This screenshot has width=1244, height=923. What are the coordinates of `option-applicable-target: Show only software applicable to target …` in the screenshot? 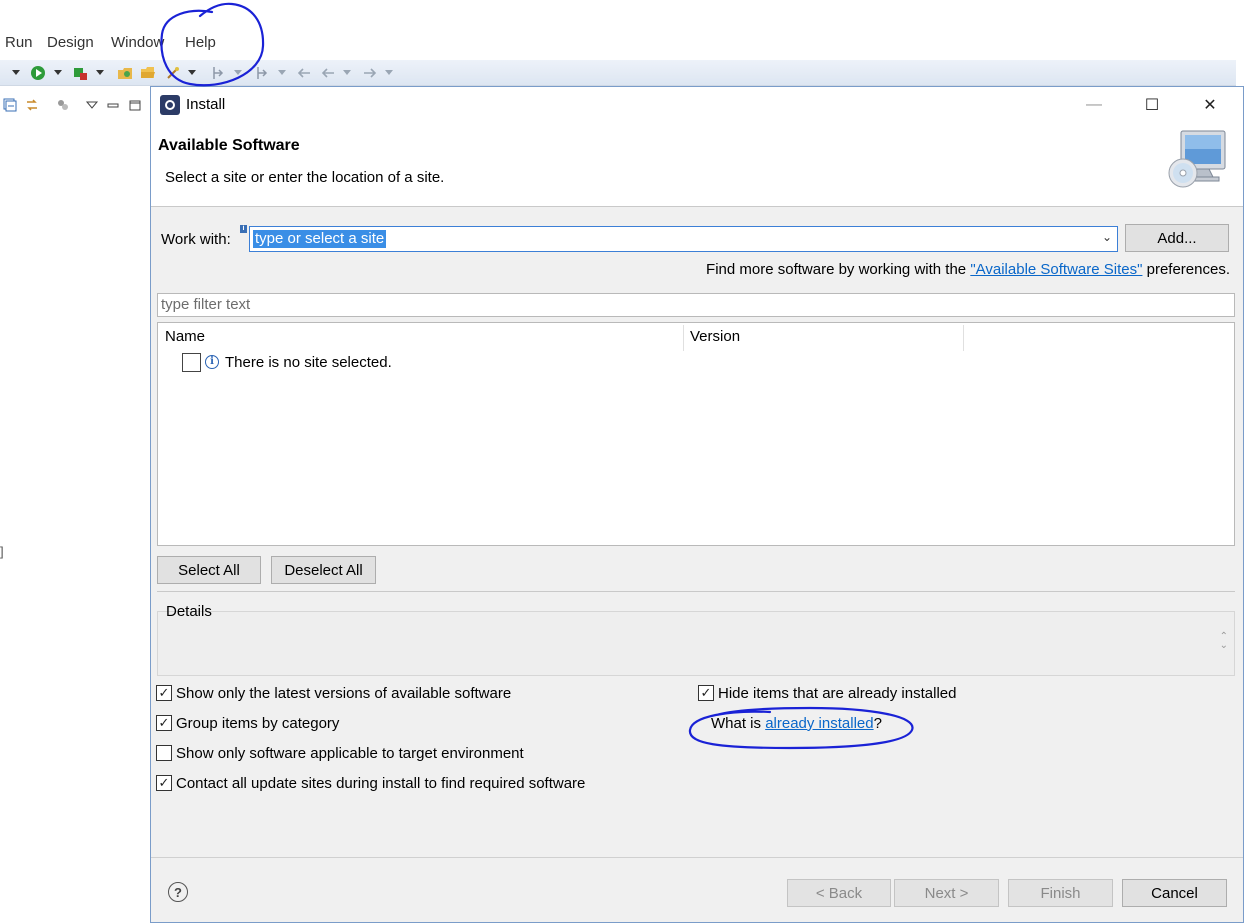 It's located at (340, 753).